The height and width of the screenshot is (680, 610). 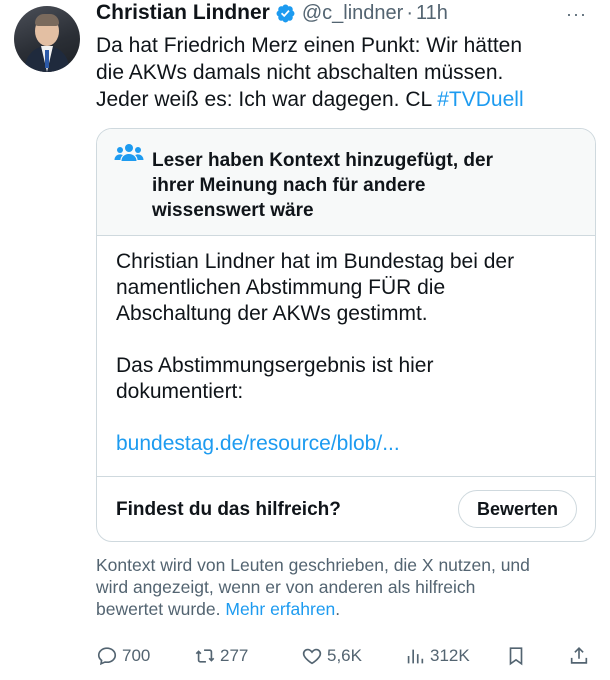 What do you see at coordinates (300, 72) in the screenshot?
I see `tweet-text-line: die AKWs damals nicht abschalten müssen.` at bounding box center [300, 72].